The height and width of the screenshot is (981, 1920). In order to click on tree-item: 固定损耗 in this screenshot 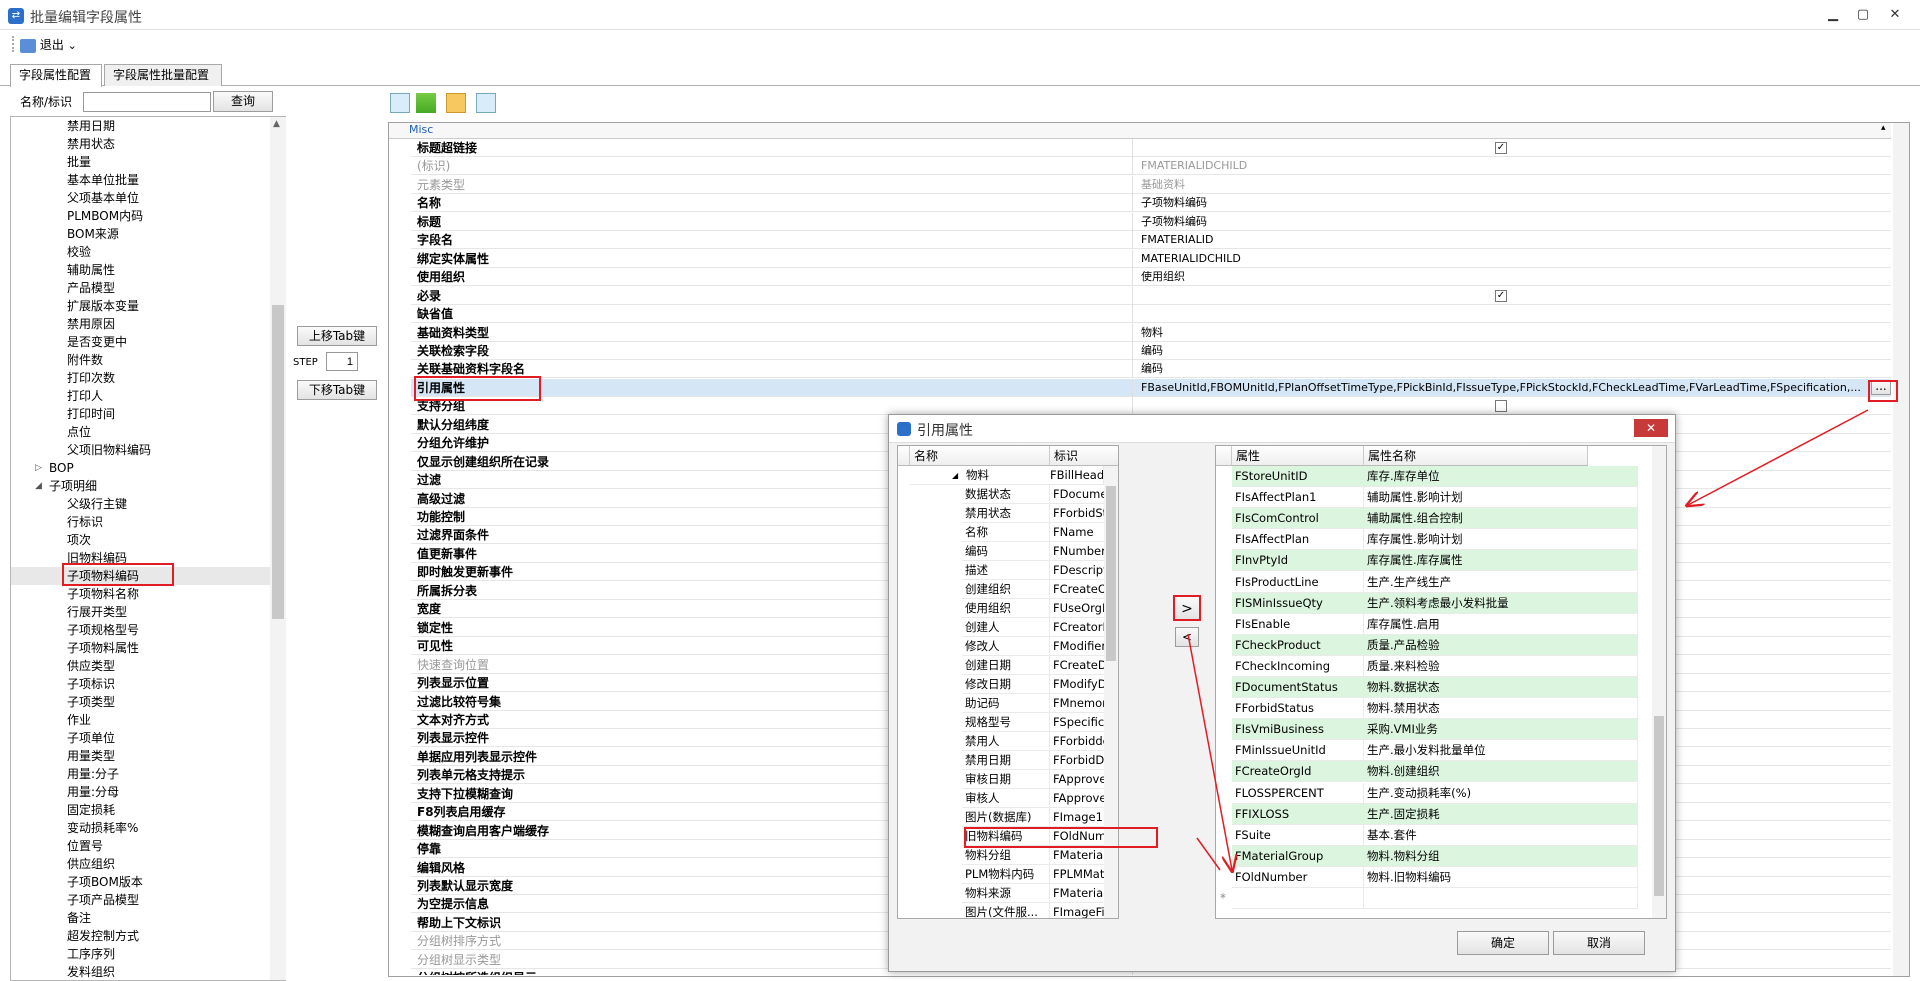, I will do `click(141, 810)`.